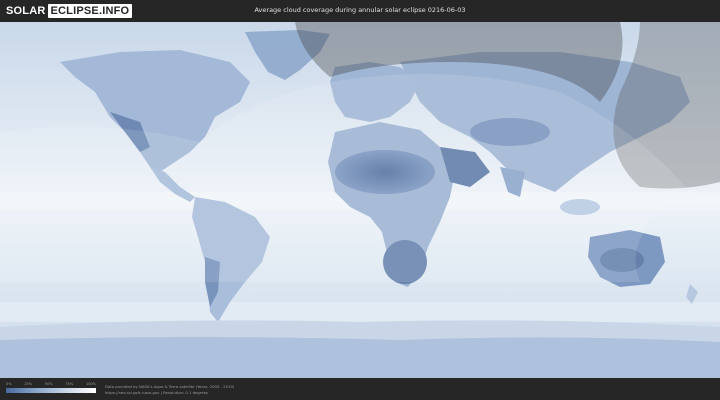 The image size is (720, 400). Describe the element at coordinates (360, 312) in the screenshot. I see `southern-cloud-band` at that location.